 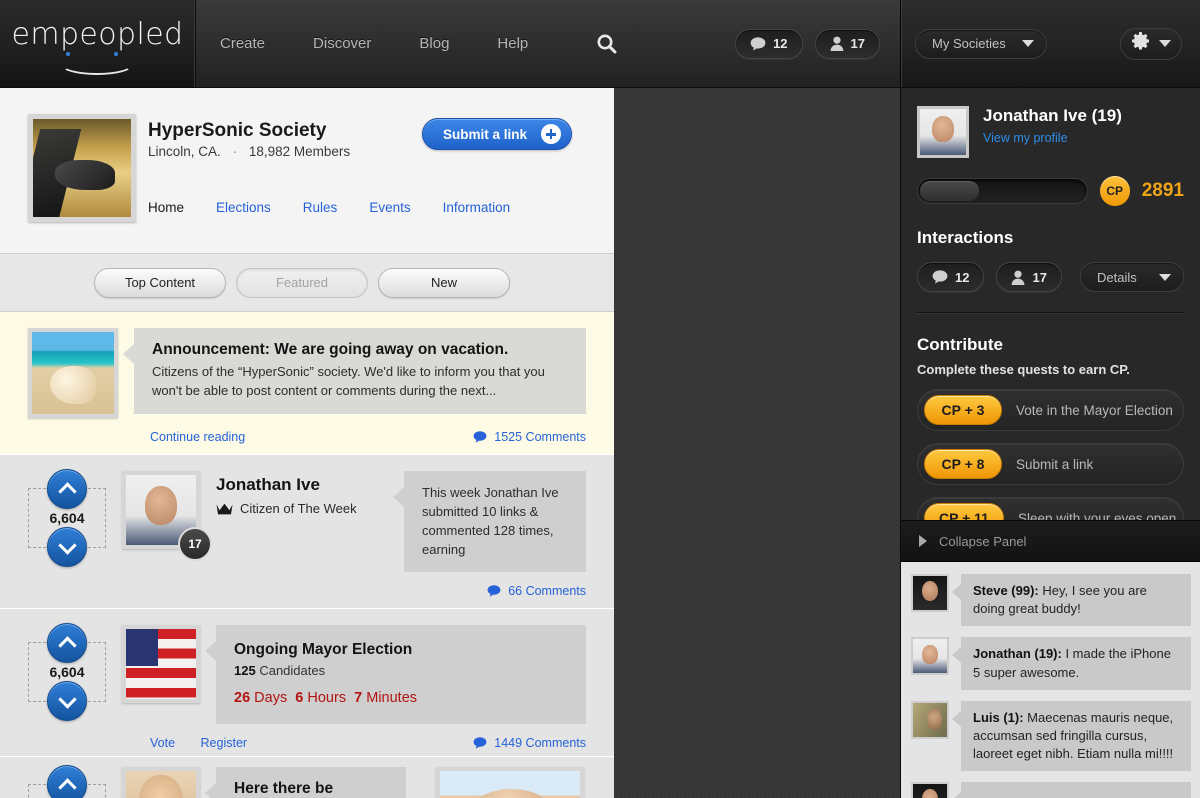 What do you see at coordinates (981, 43) in the screenshot?
I see `my-societies-dropdown: My Societies` at bounding box center [981, 43].